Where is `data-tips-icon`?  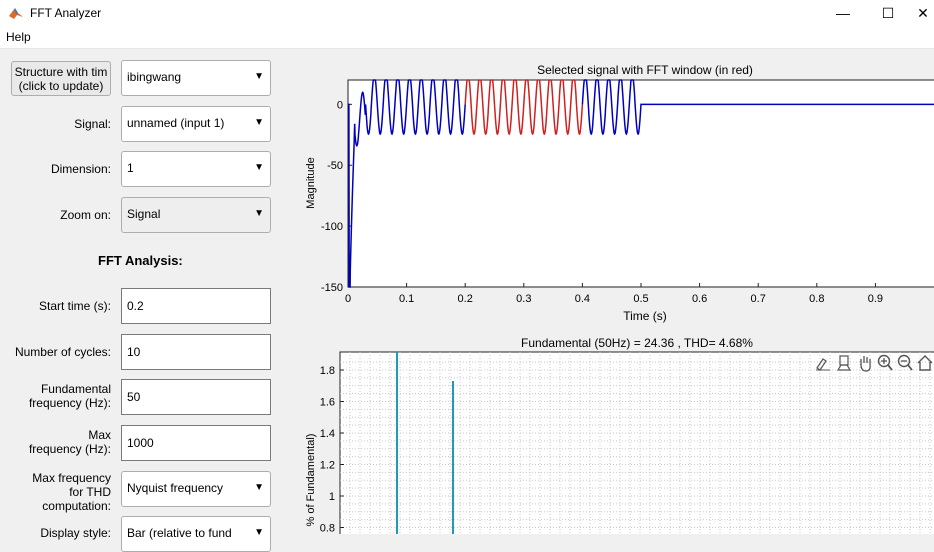 data-tips-icon is located at coordinates (844, 363).